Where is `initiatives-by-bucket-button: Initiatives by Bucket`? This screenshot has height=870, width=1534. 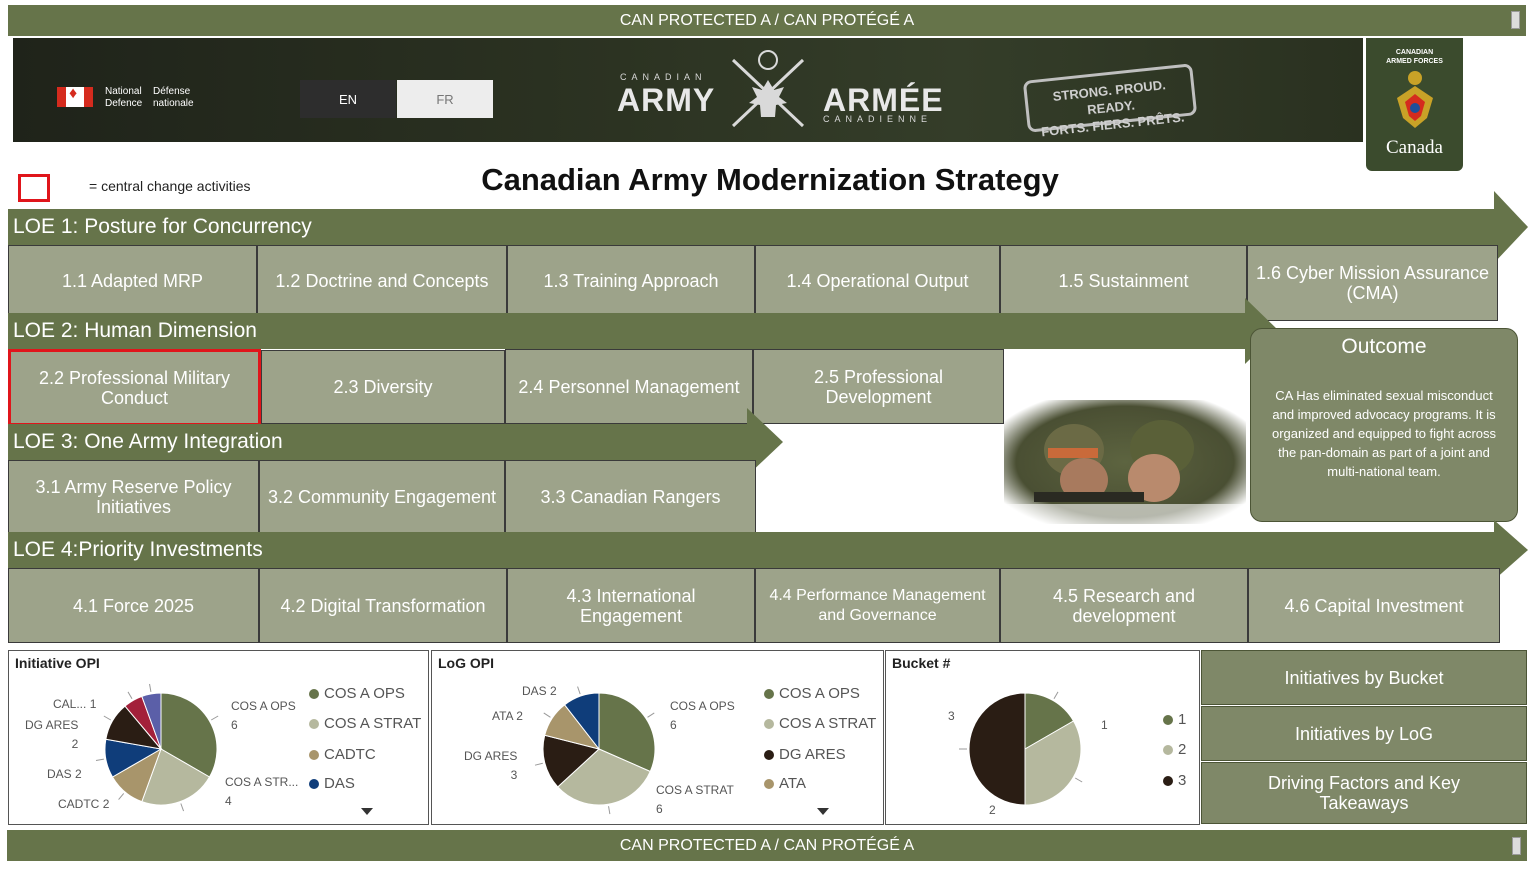 initiatives-by-bucket-button: Initiatives by Bucket is located at coordinates (1364, 677).